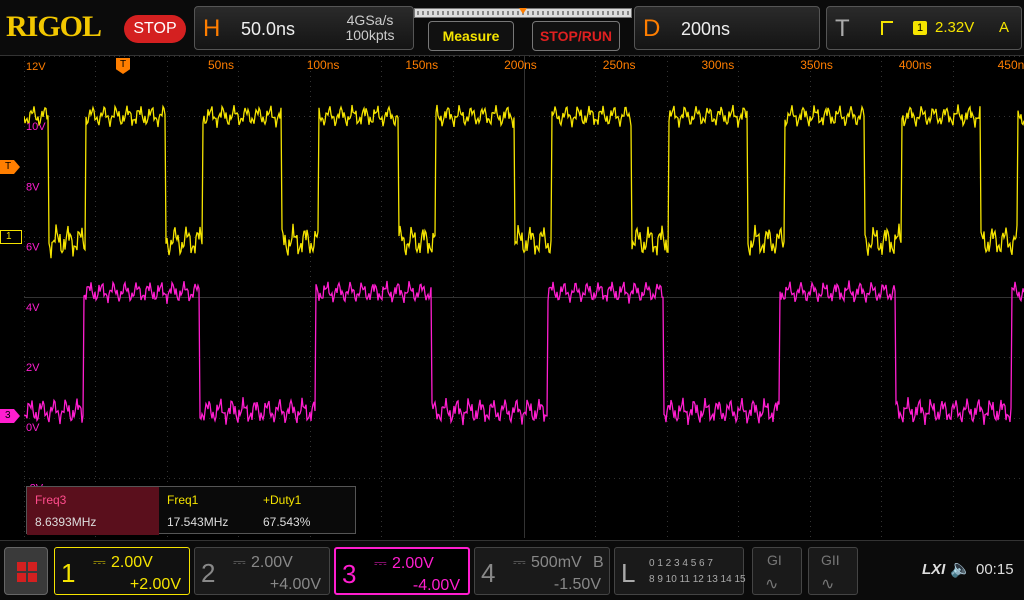 The height and width of the screenshot is (600, 1024). I want to click on ch3-offset-marker: 3, so click(10, 416).